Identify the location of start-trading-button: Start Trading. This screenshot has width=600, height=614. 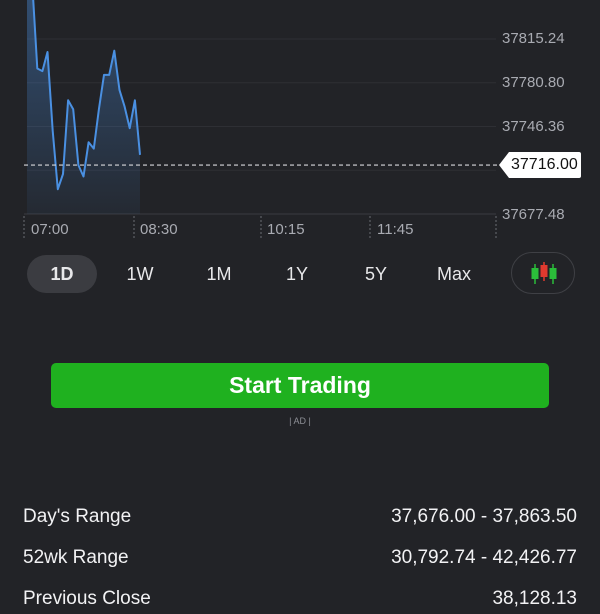
(300, 385).